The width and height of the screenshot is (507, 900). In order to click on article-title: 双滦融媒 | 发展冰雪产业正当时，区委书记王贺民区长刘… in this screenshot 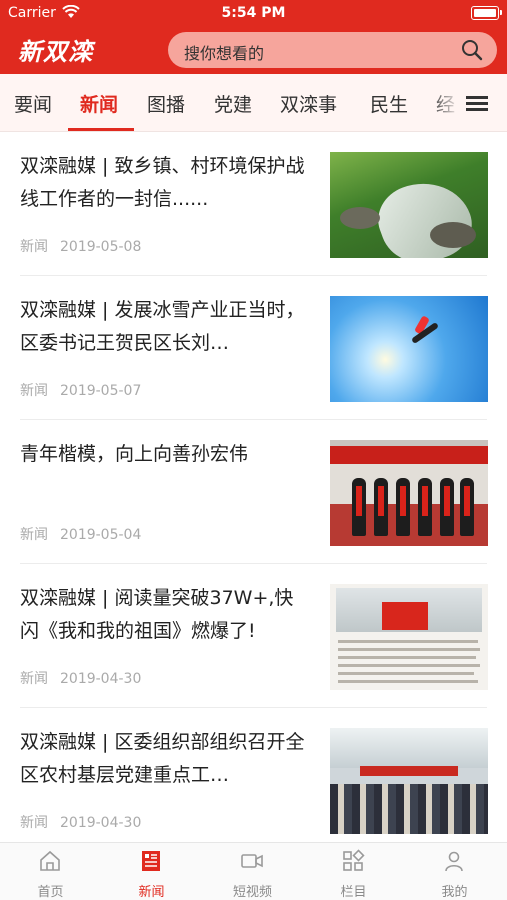, I will do `click(165, 327)`.